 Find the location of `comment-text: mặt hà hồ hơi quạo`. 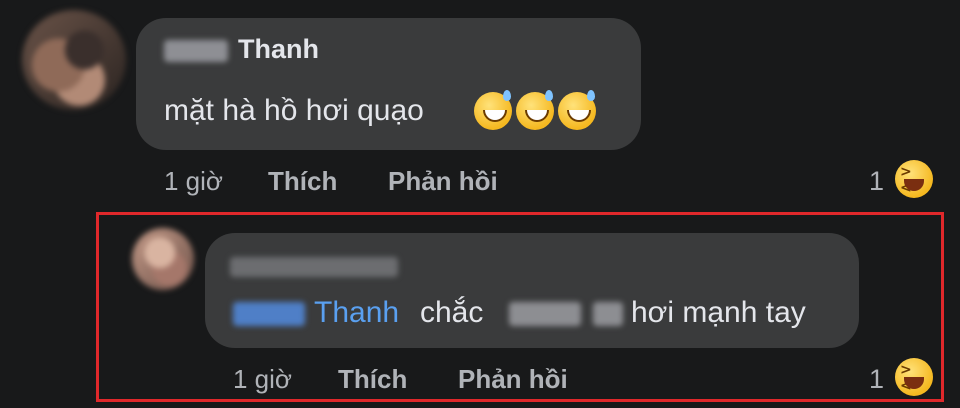

comment-text: mặt hà hồ hơi quạo is located at coordinates (294, 110).